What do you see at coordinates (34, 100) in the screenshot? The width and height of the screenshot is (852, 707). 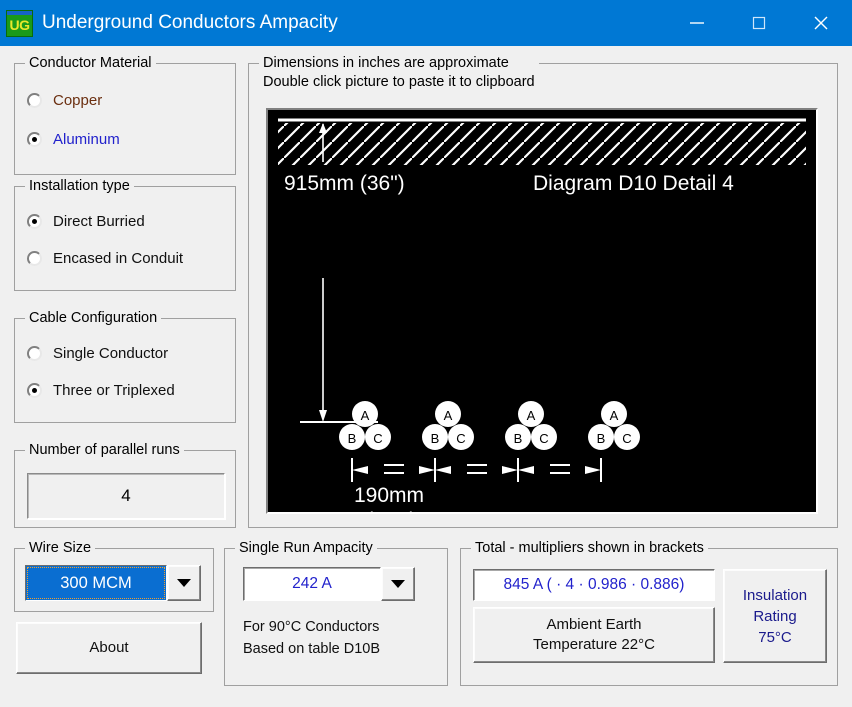 I see `radio-copper-mark` at bounding box center [34, 100].